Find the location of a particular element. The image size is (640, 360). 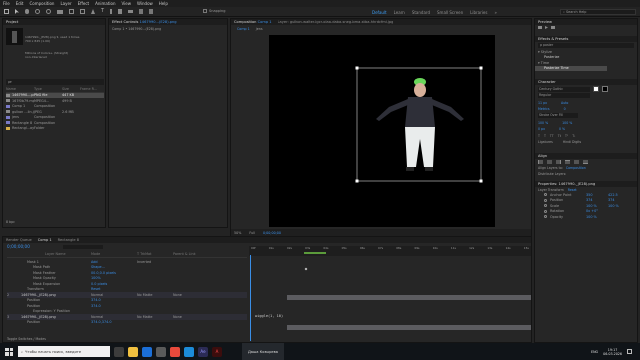

telegram-icon is located at coordinates (189, 351).